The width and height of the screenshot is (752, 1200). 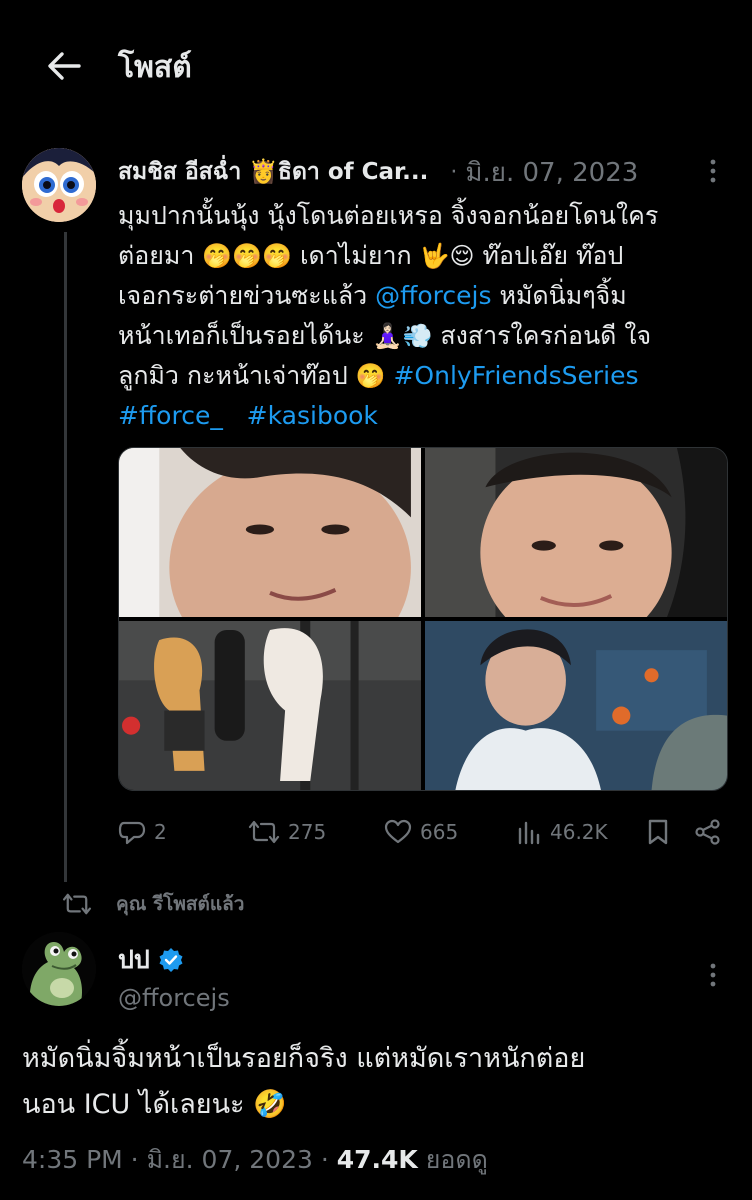 I want to click on reply-icon, so click(x=132, y=833).